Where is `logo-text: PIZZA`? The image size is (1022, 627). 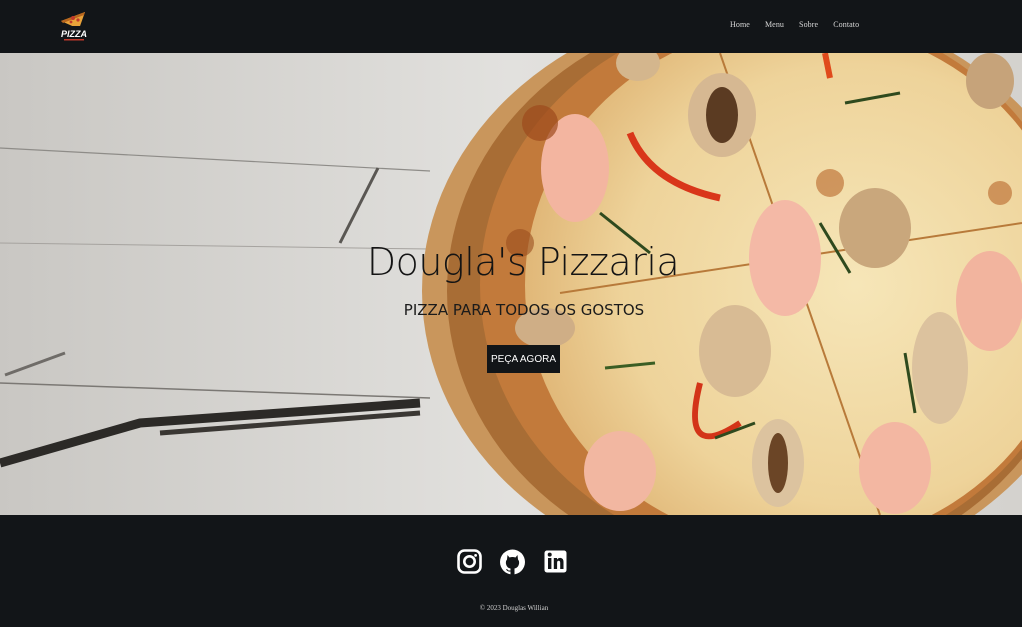
logo-text: PIZZA is located at coordinates (74, 34).